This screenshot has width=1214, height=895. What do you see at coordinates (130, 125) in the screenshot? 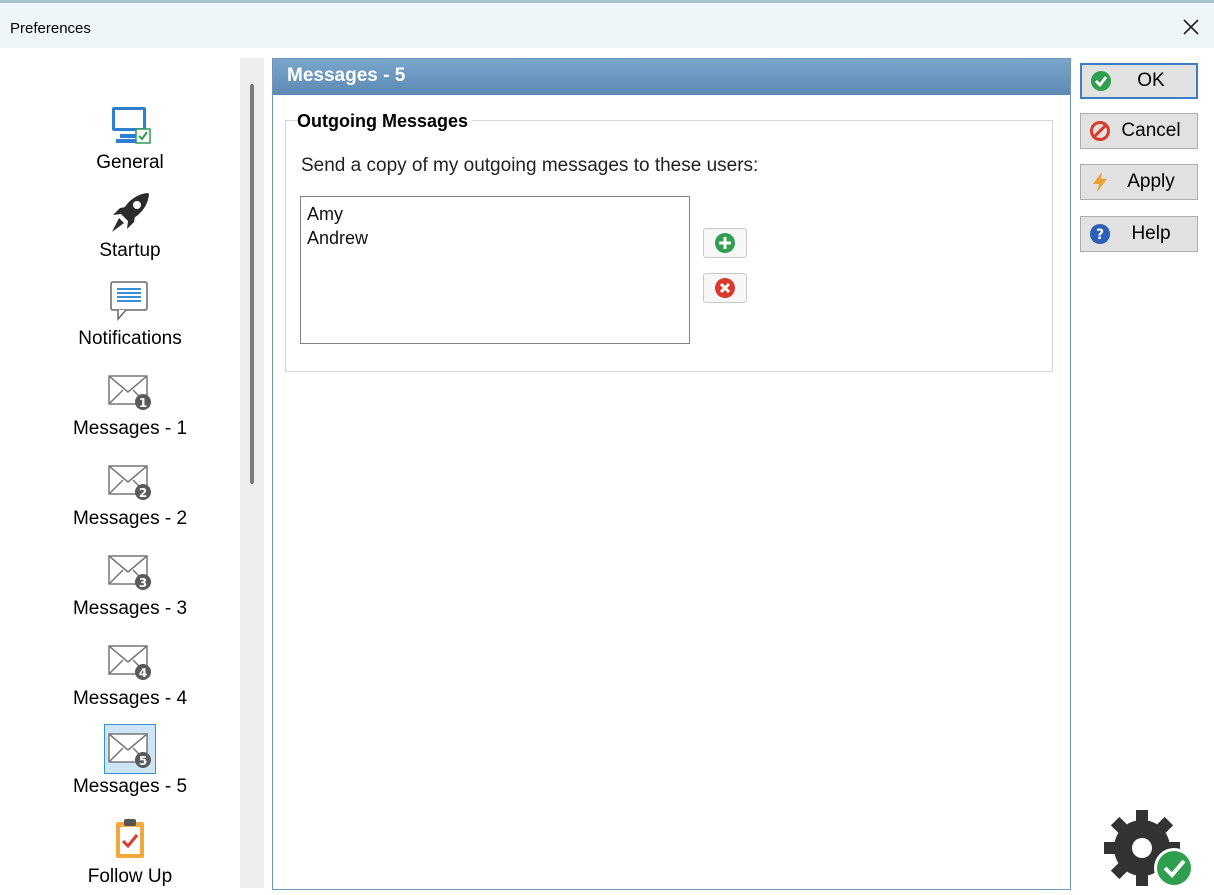
I see `monitor-check-icon` at bounding box center [130, 125].